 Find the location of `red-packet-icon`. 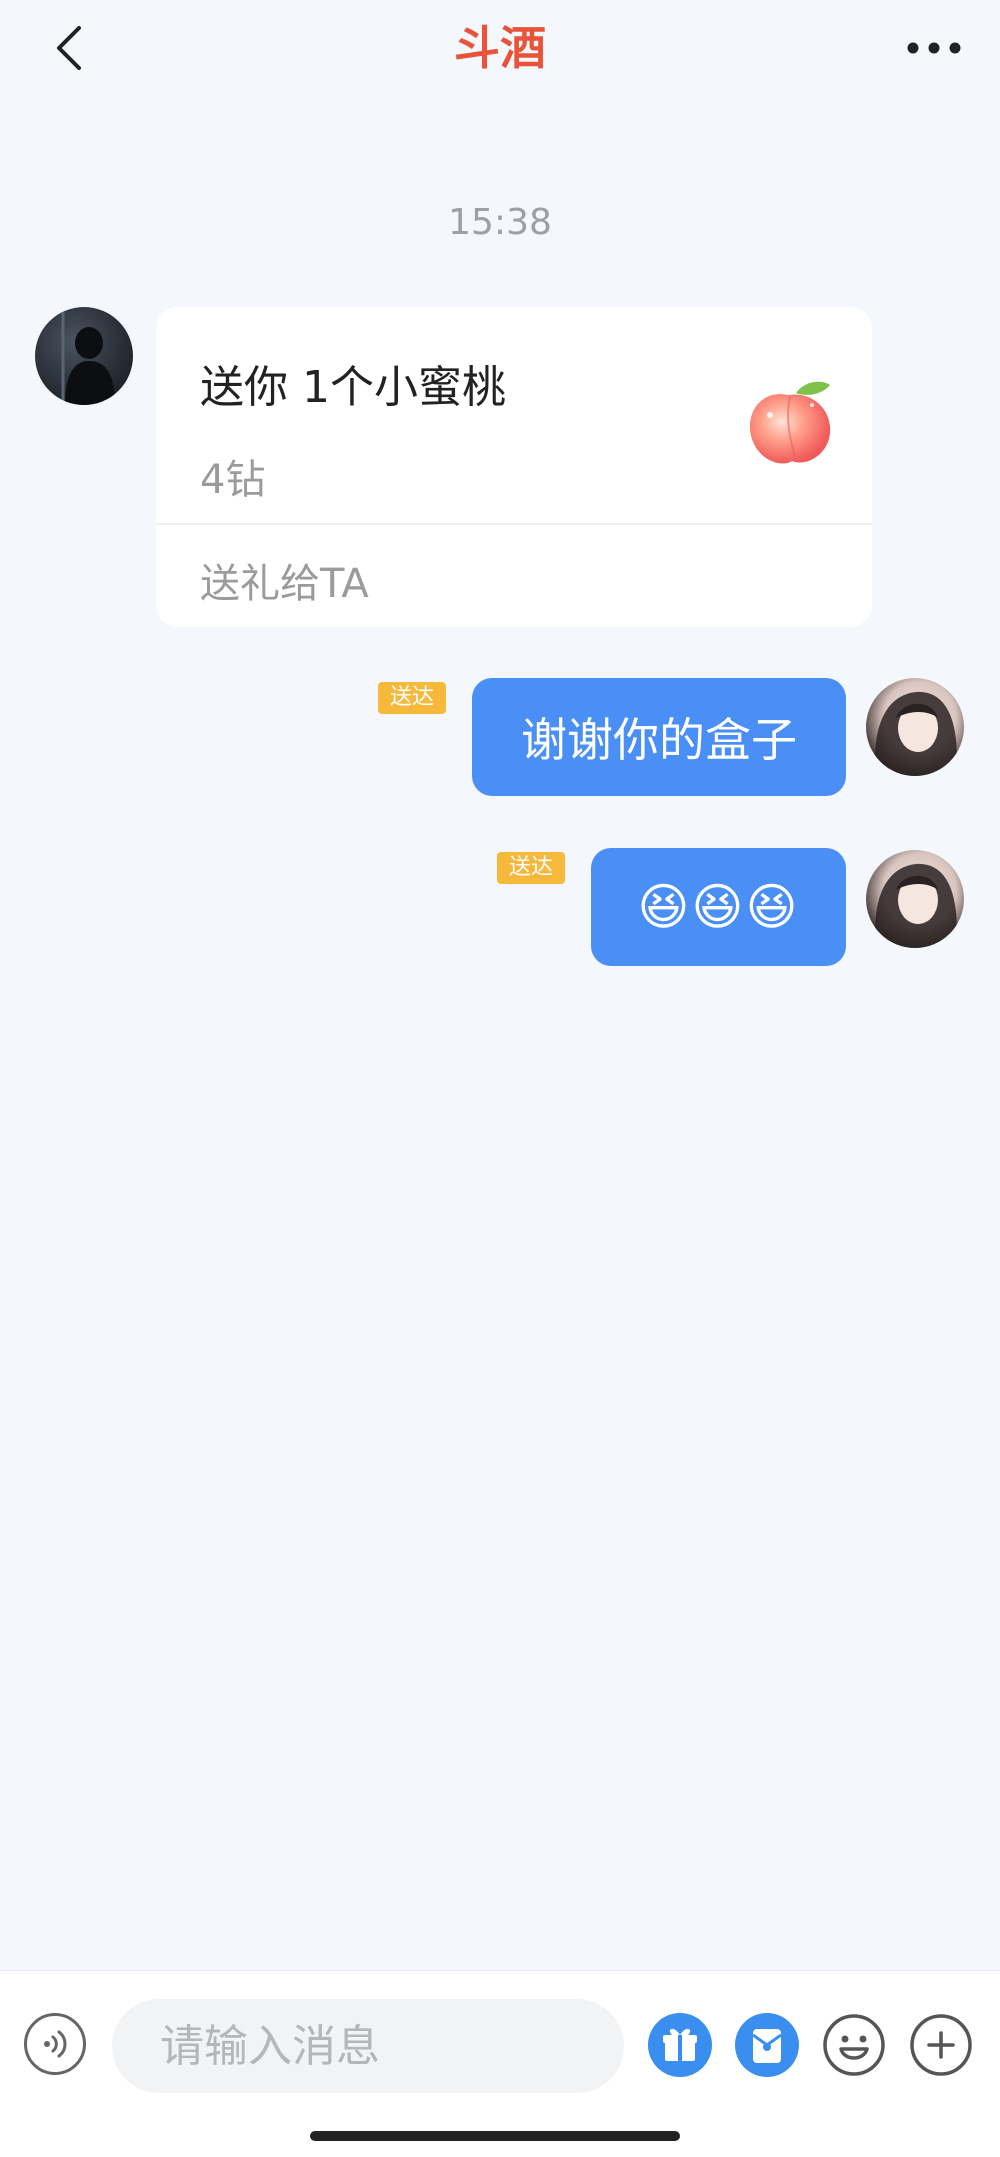

red-packet-icon is located at coordinates (767, 2045).